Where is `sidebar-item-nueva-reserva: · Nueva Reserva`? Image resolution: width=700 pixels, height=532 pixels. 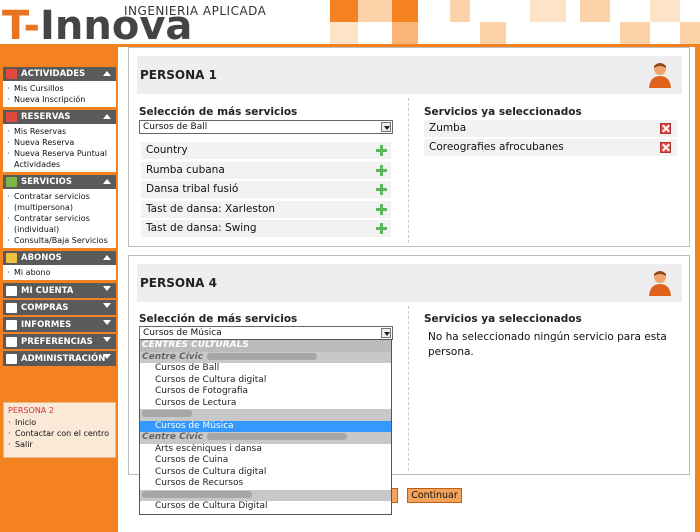 sidebar-item-nueva-reserva: · Nueva Reserva is located at coordinates (61, 142).